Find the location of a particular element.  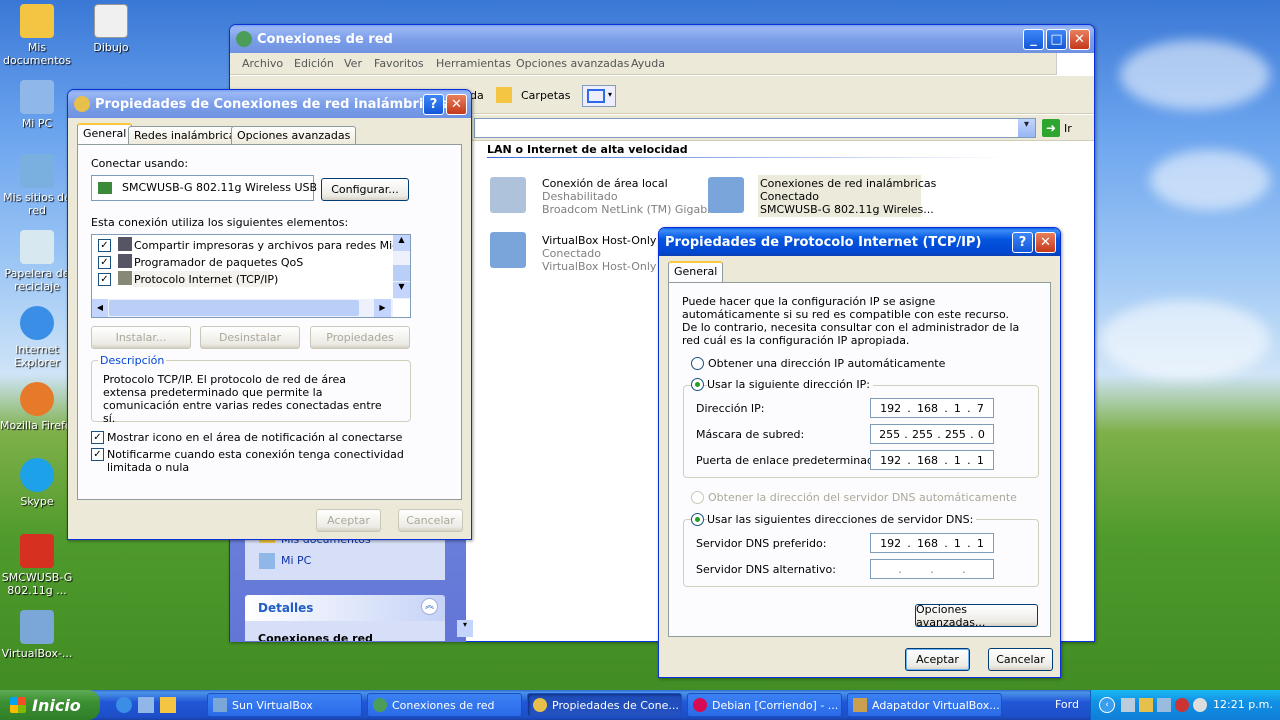

sharing-icon is located at coordinates (125, 244).